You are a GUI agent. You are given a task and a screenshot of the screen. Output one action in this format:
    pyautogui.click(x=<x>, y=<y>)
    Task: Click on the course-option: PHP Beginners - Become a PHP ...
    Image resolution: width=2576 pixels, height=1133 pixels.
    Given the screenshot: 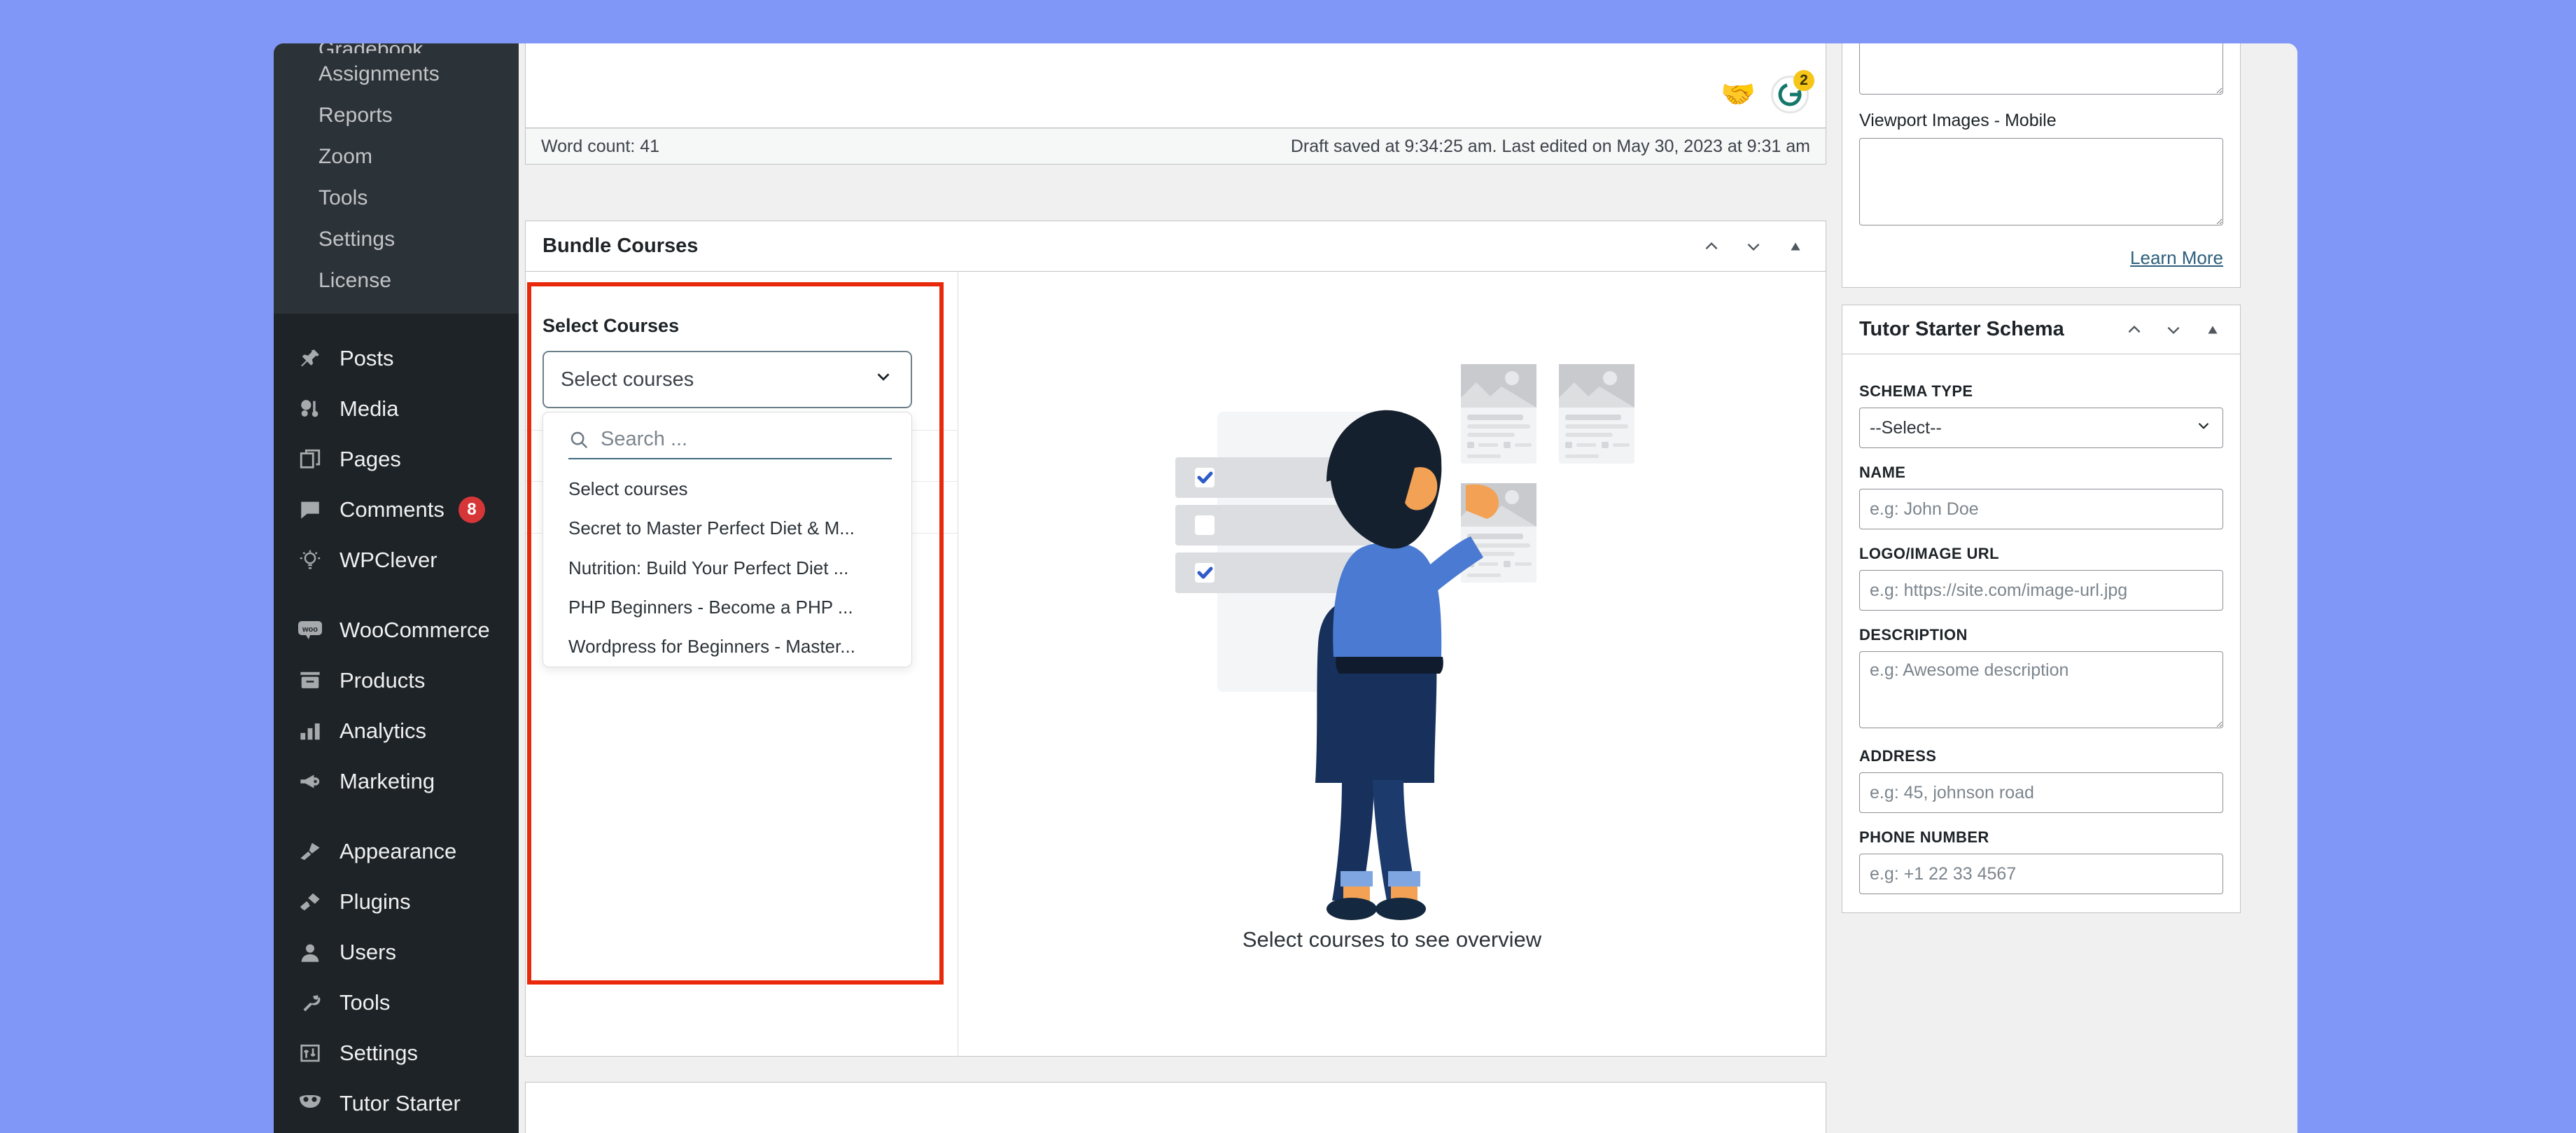 What is the action you would take?
    pyautogui.click(x=727, y=607)
    